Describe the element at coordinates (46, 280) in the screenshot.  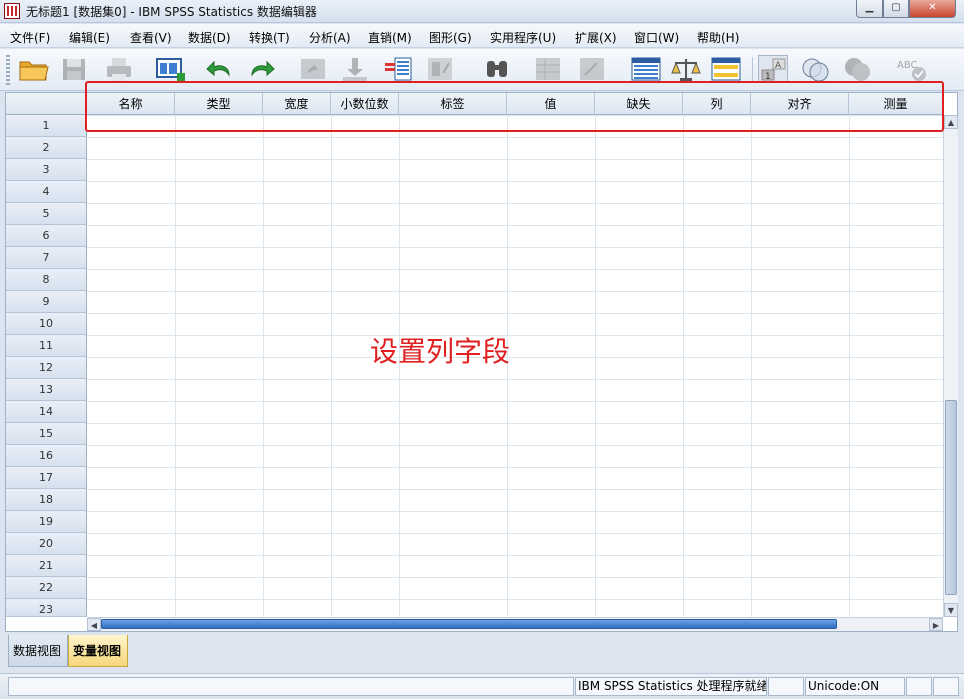
I see `row-header: 8` at that location.